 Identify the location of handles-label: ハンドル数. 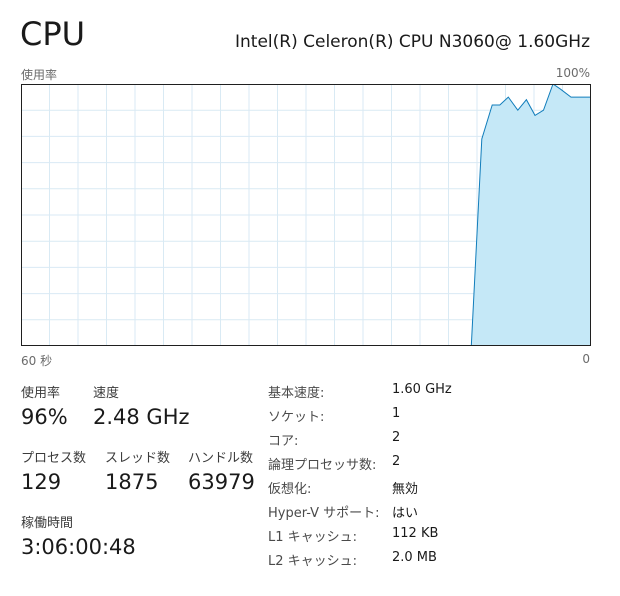
(221, 458).